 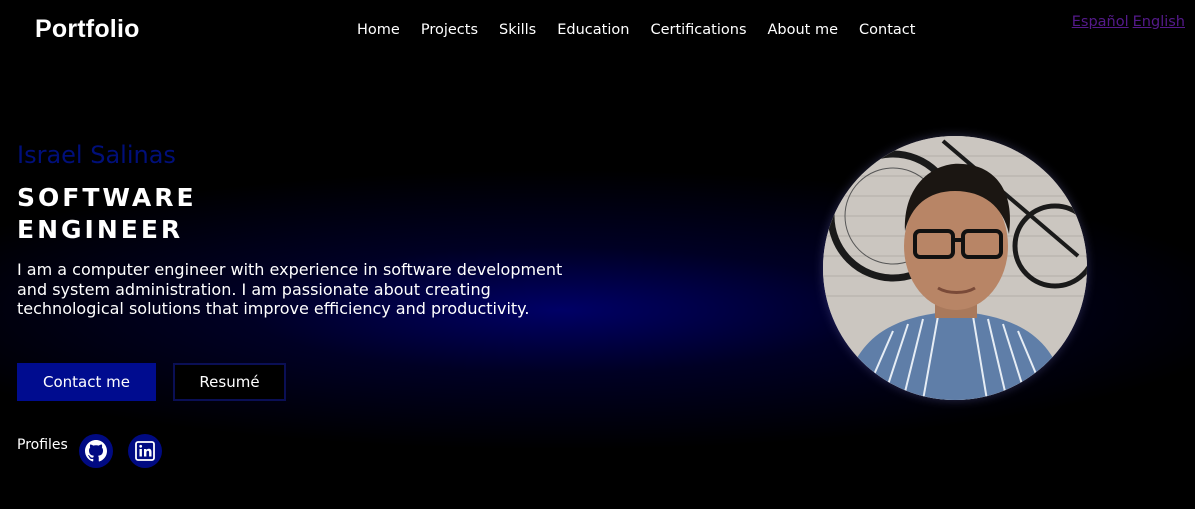 What do you see at coordinates (378, 30) in the screenshot?
I see `nav-home: Home` at bounding box center [378, 30].